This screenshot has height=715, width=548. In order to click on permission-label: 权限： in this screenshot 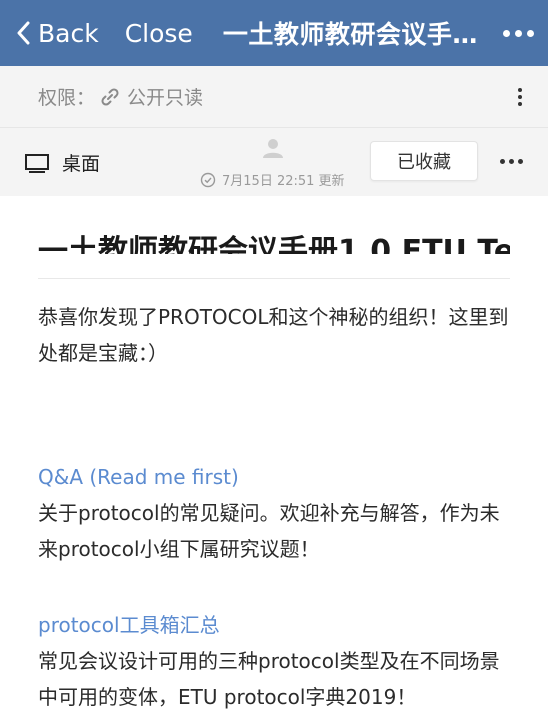, I will do `click(67, 98)`.